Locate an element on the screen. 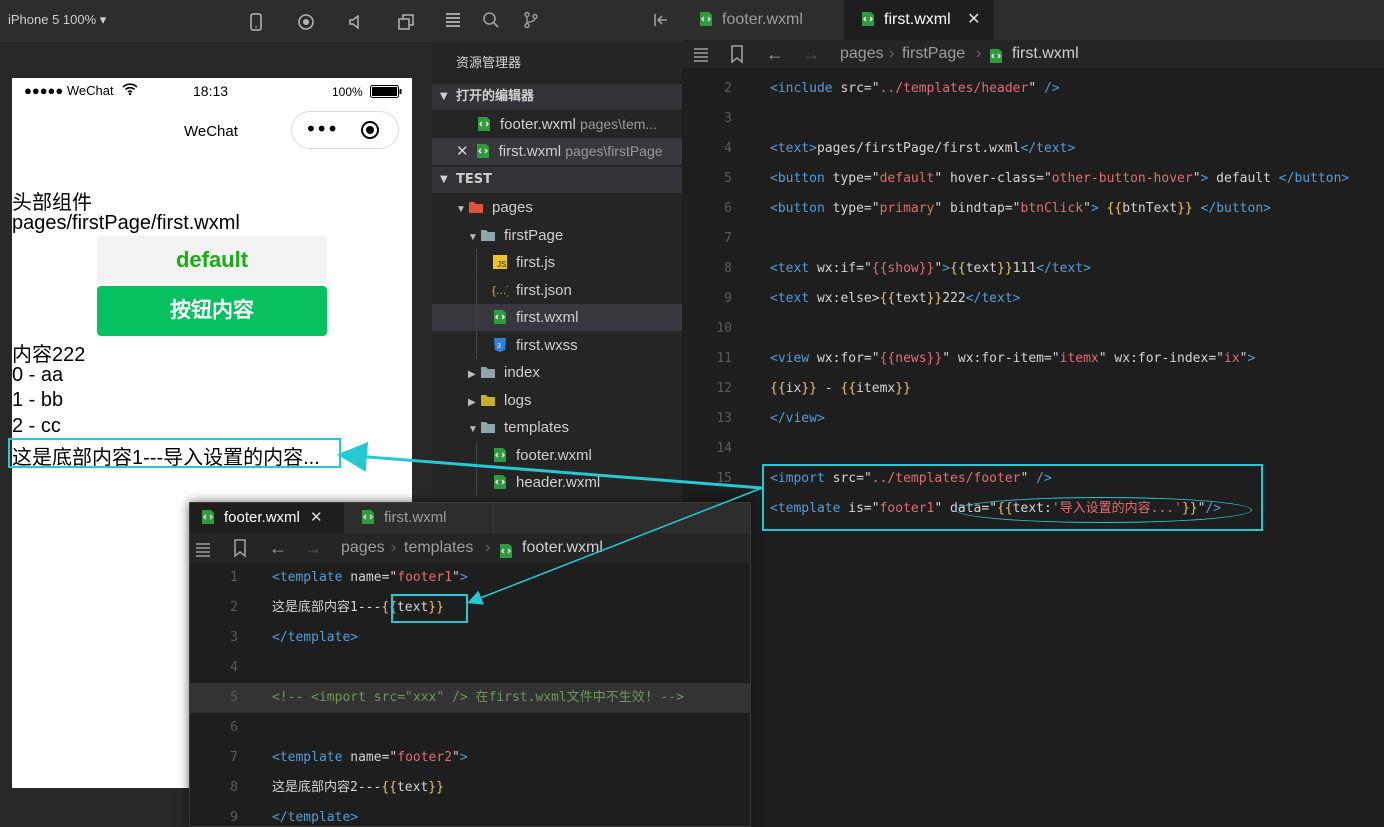  indent-guide is located at coordinates (476, 482).